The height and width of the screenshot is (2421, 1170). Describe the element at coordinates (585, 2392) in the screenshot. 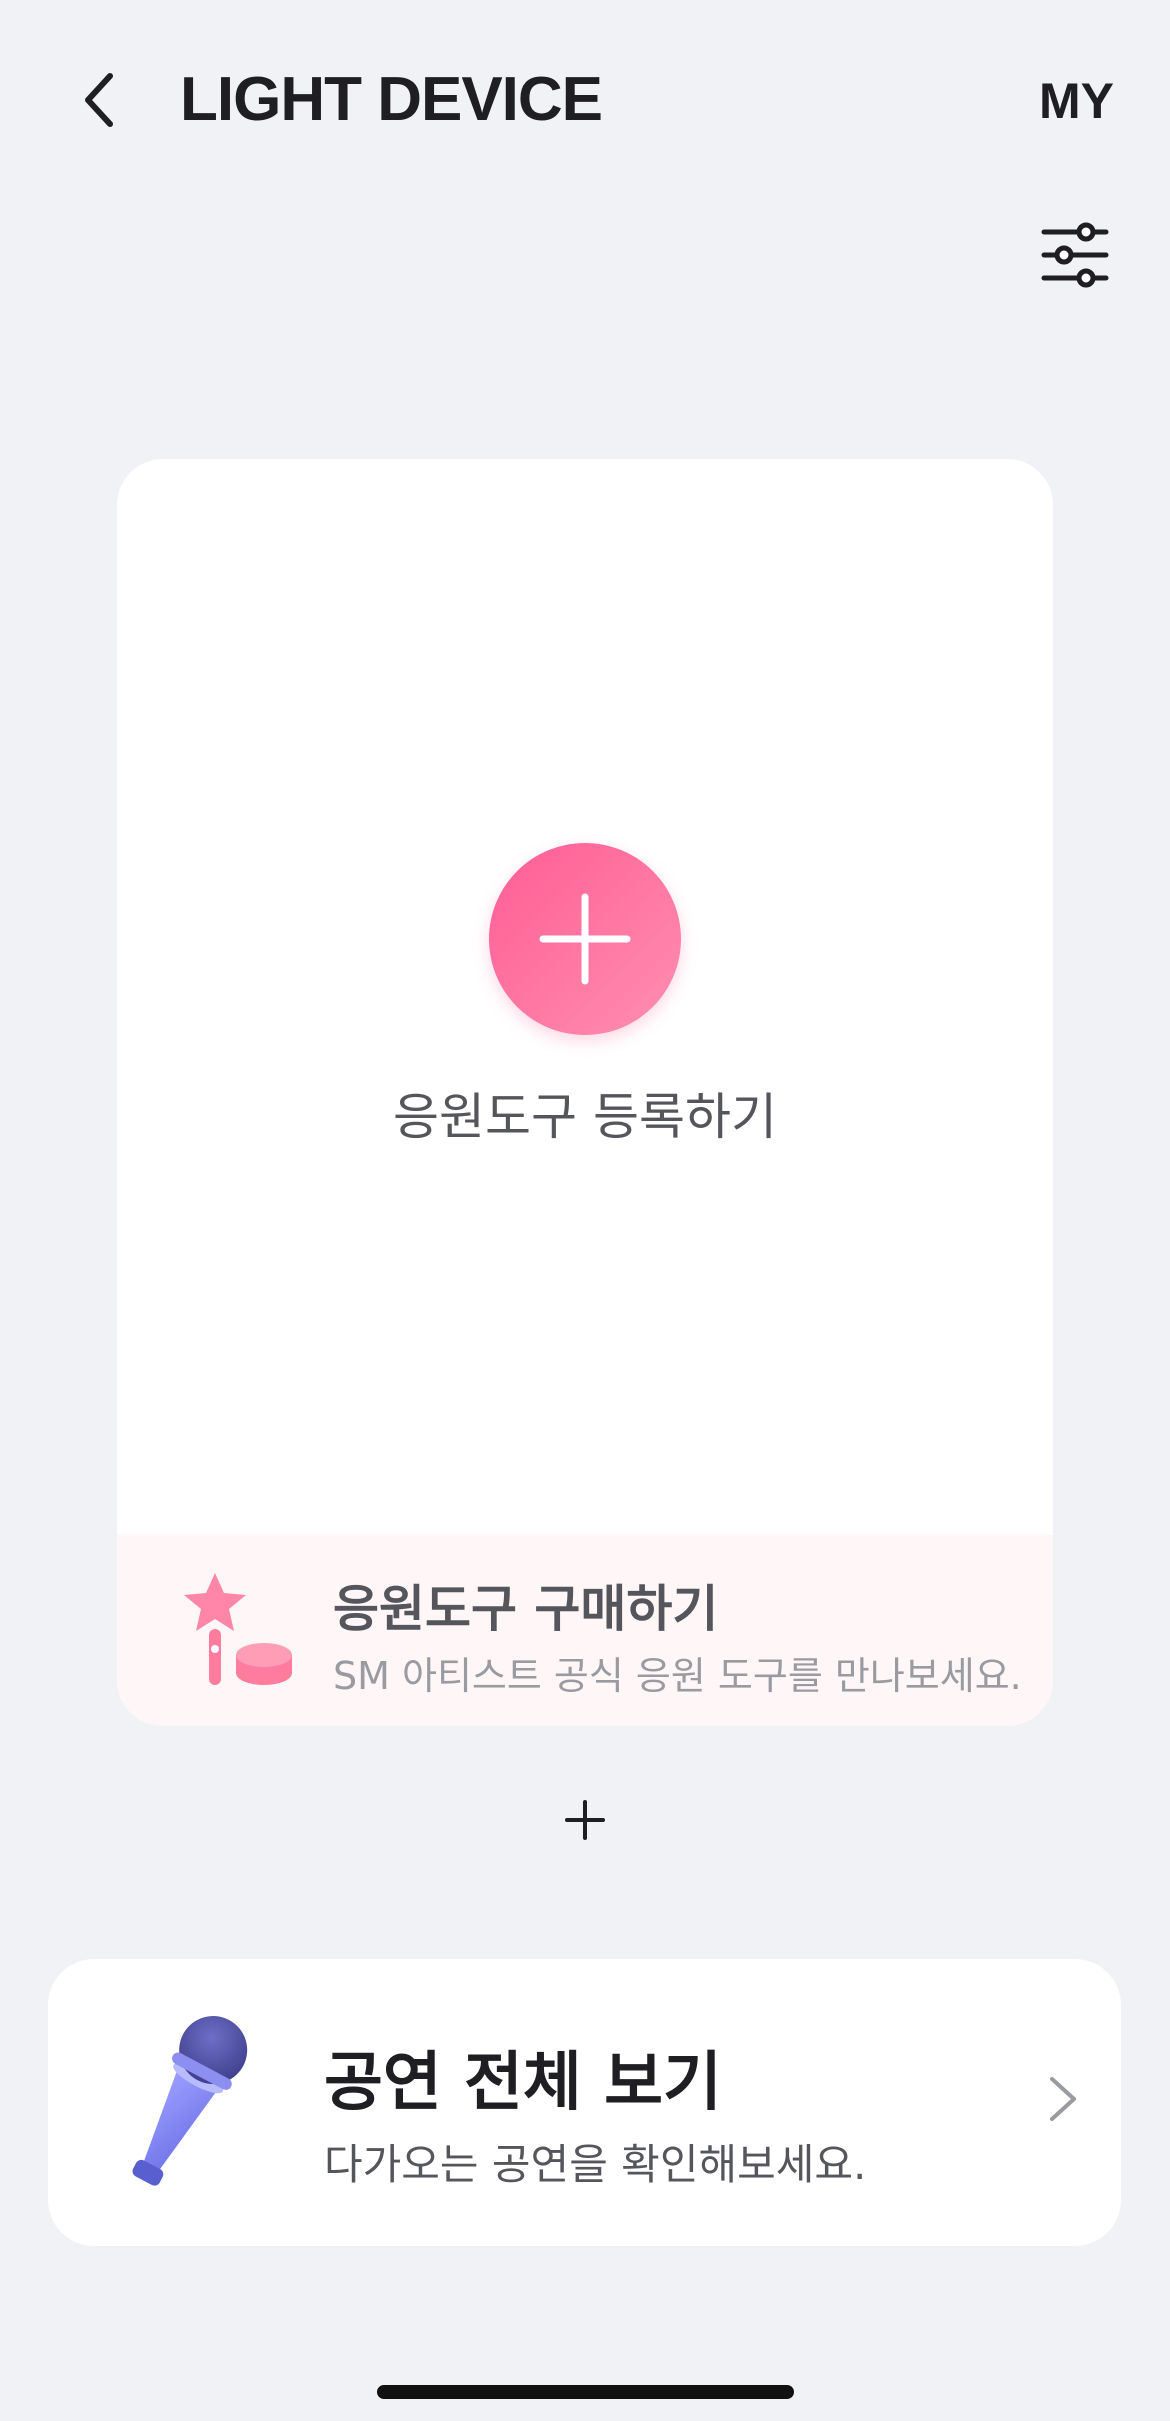

I see `home-indicator` at that location.